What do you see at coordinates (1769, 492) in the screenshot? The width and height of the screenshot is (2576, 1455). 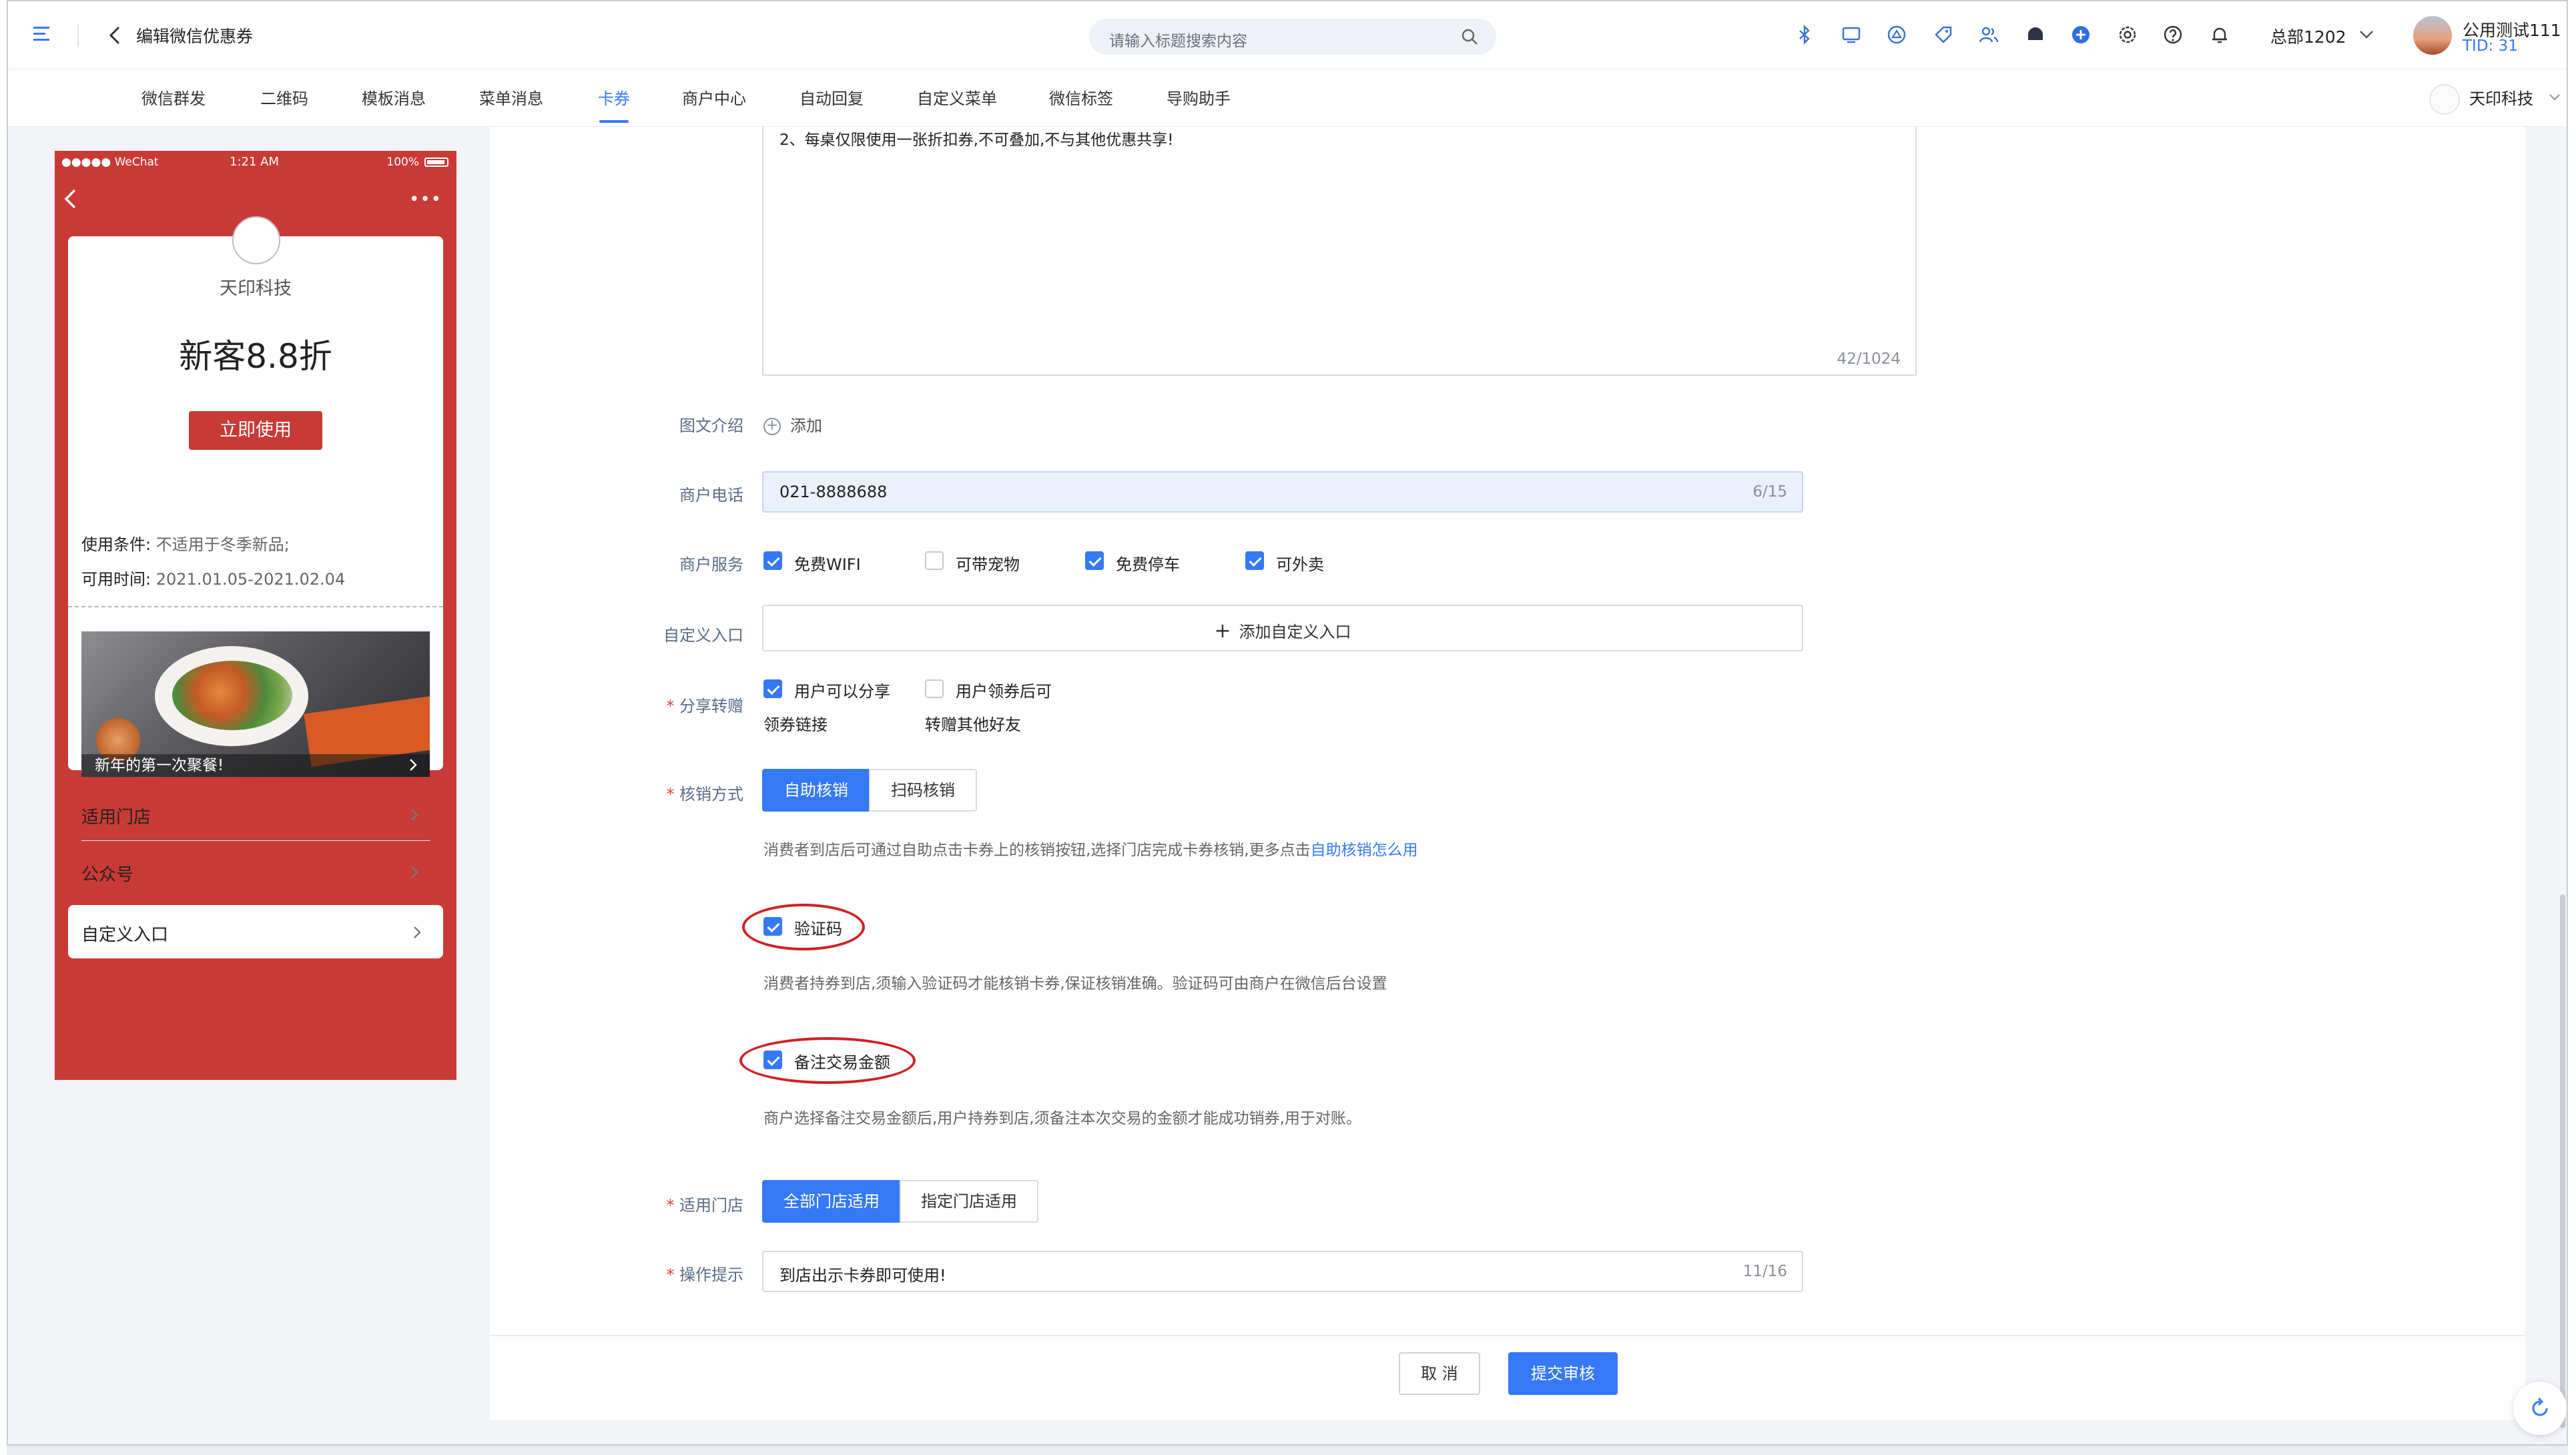 I see `phone-counter: 6/15` at bounding box center [1769, 492].